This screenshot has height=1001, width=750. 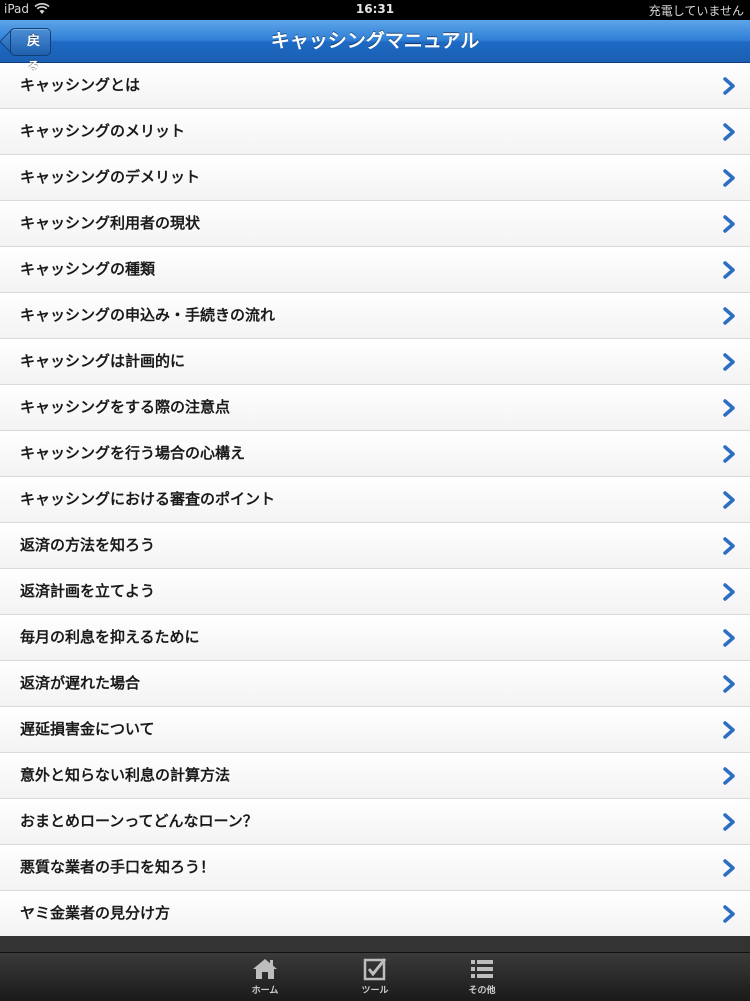 What do you see at coordinates (375, 362) in the screenshot?
I see `list-item: キャッシングは計画的に` at bounding box center [375, 362].